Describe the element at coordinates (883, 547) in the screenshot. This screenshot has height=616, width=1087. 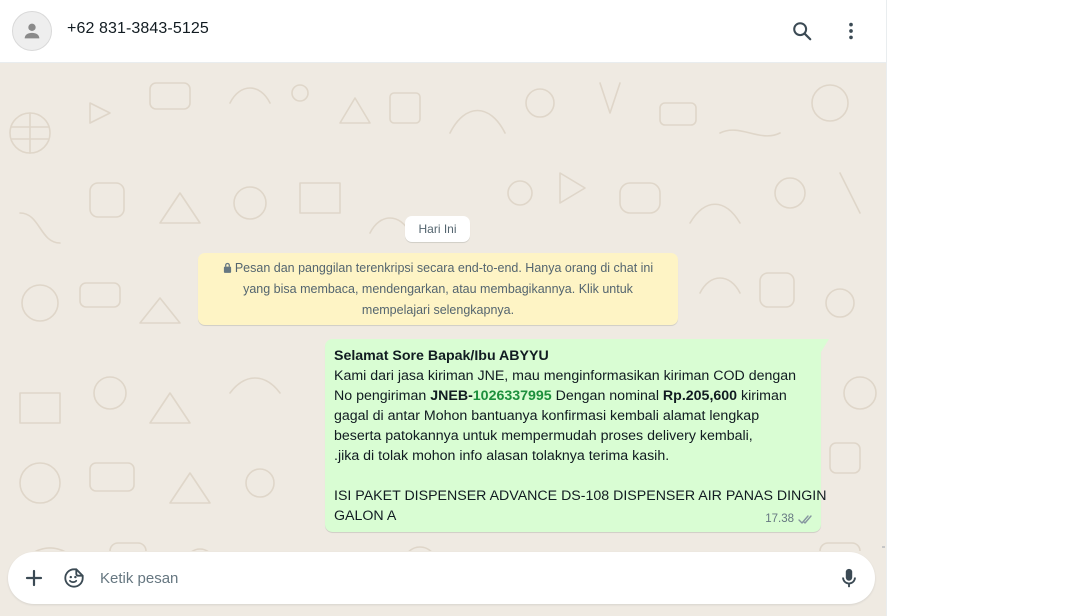
I see `scrollbar` at that location.